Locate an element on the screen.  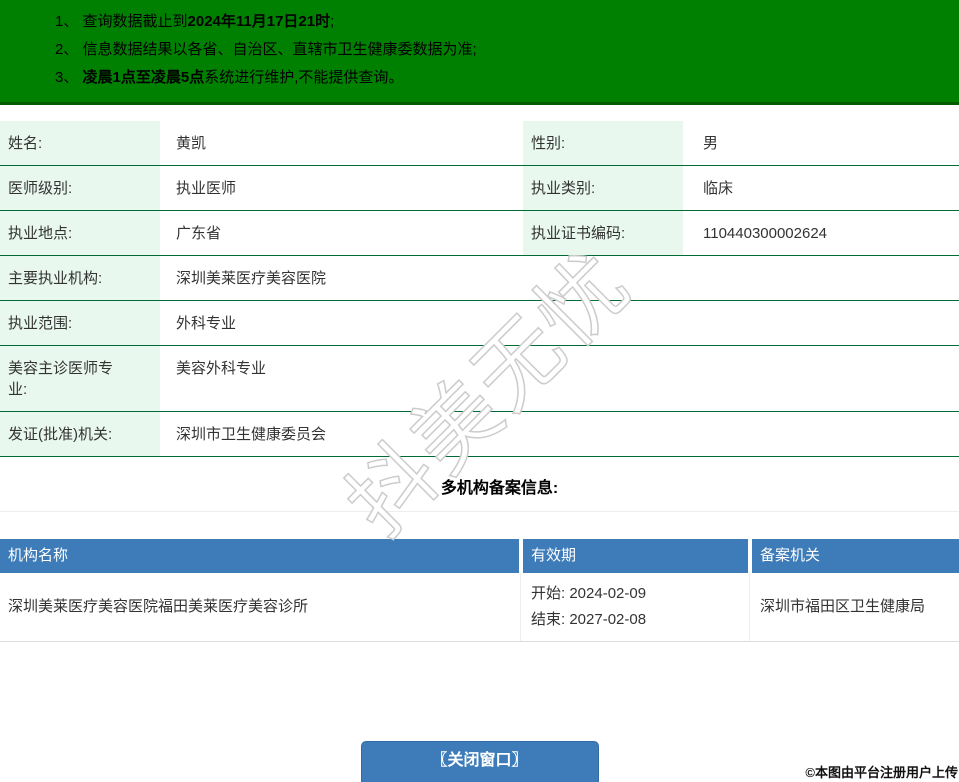
notice-text: 1、 查询数据截止到 is located at coordinates (121, 21).